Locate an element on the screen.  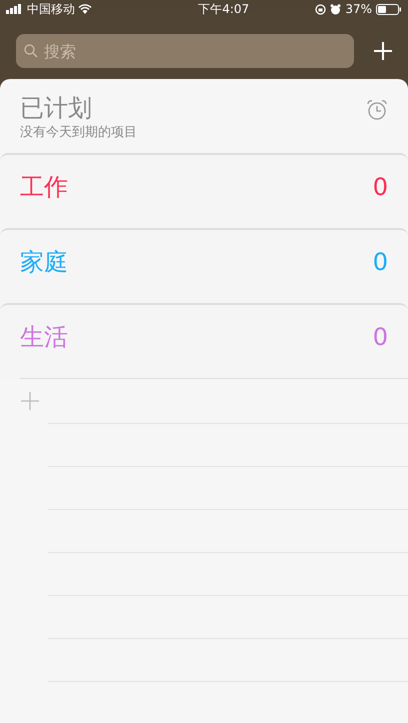
search-field: 搜索 is located at coordinates (185, 51).